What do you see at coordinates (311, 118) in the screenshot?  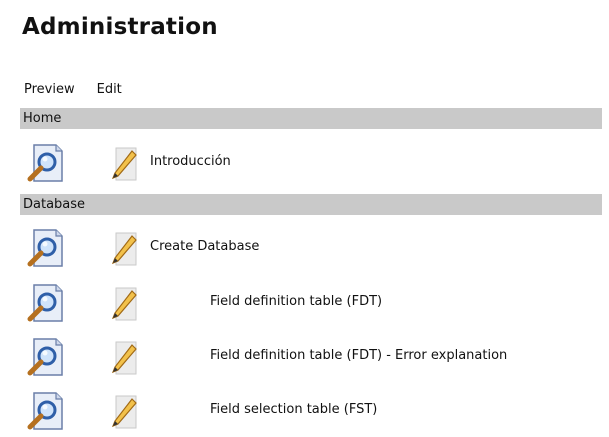 I see `section-header-home: Home` at bounding box center [311, 118].